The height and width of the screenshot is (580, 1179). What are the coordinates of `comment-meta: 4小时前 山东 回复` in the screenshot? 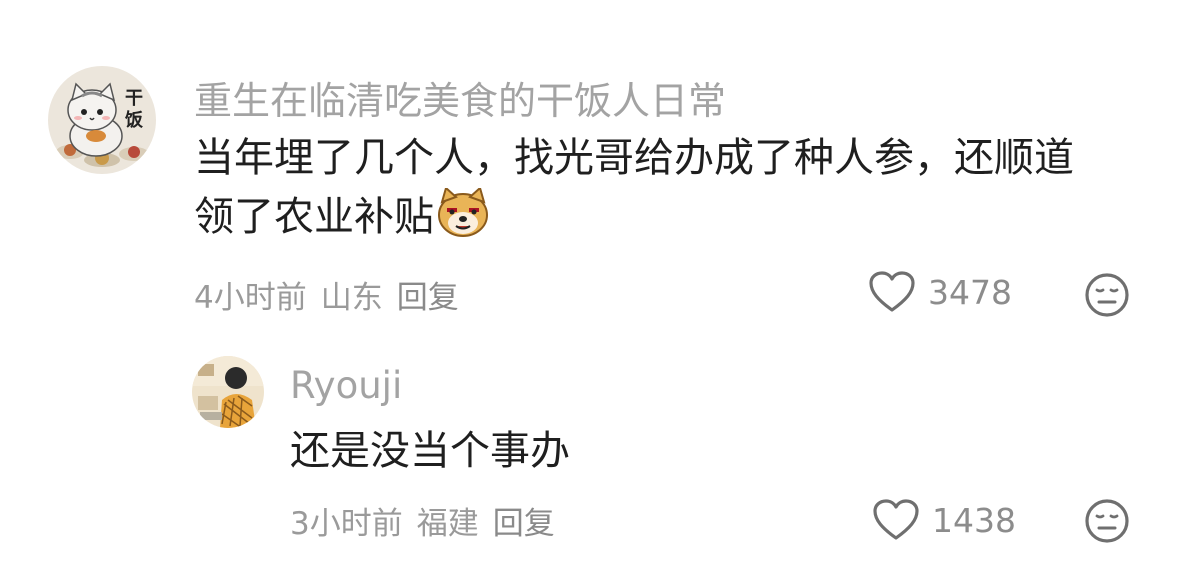 It's located at (333, 294).